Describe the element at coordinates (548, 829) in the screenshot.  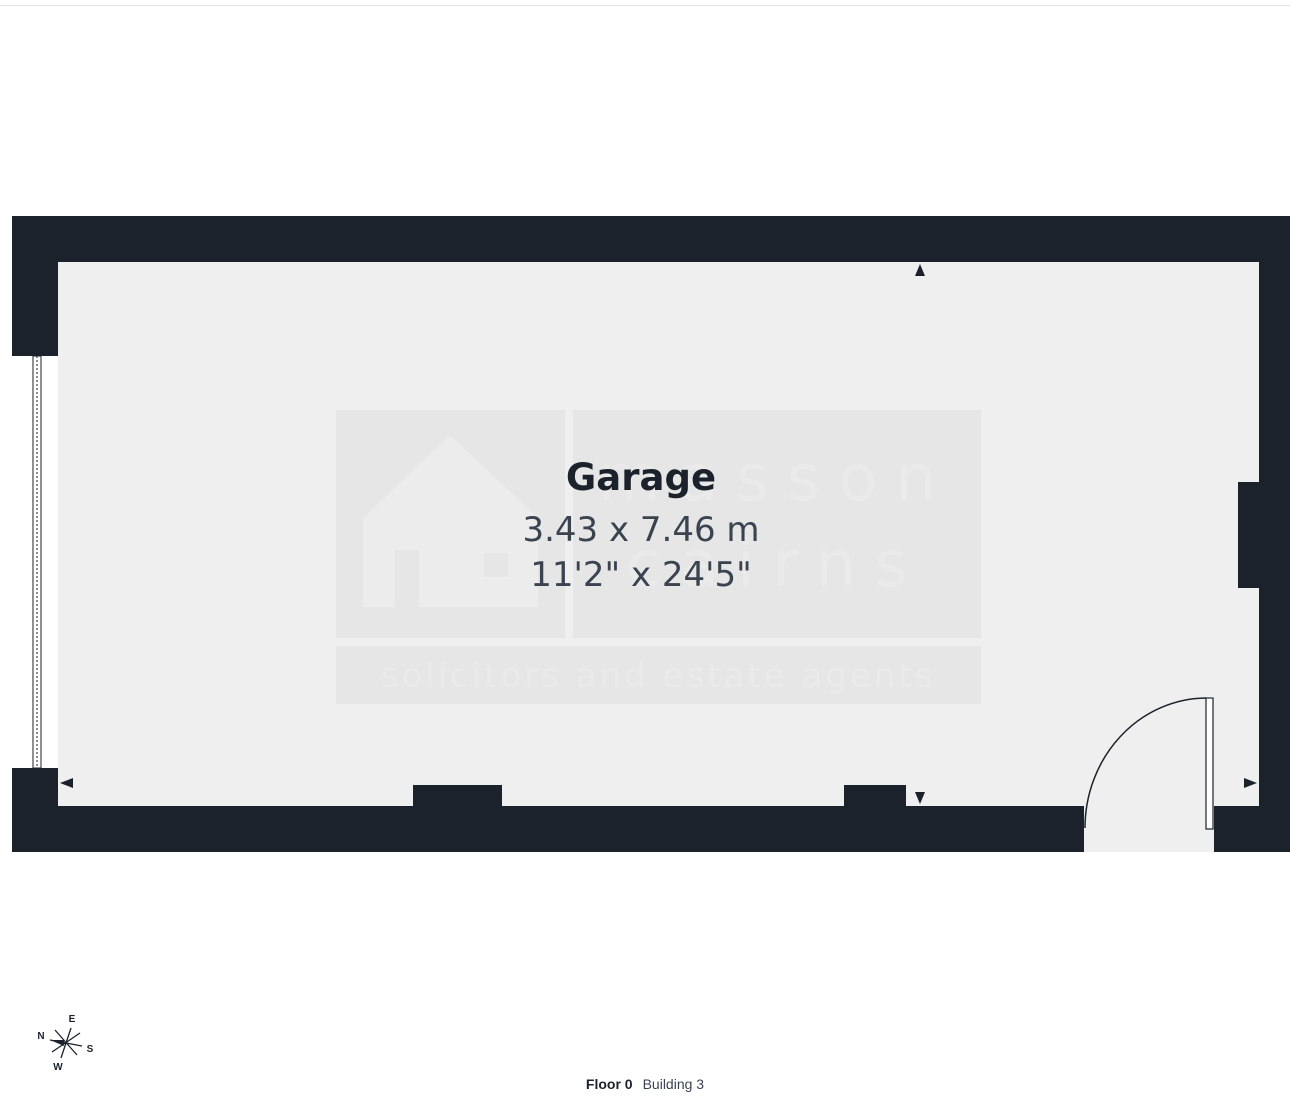
I see `wall-bottom-left` at that location.